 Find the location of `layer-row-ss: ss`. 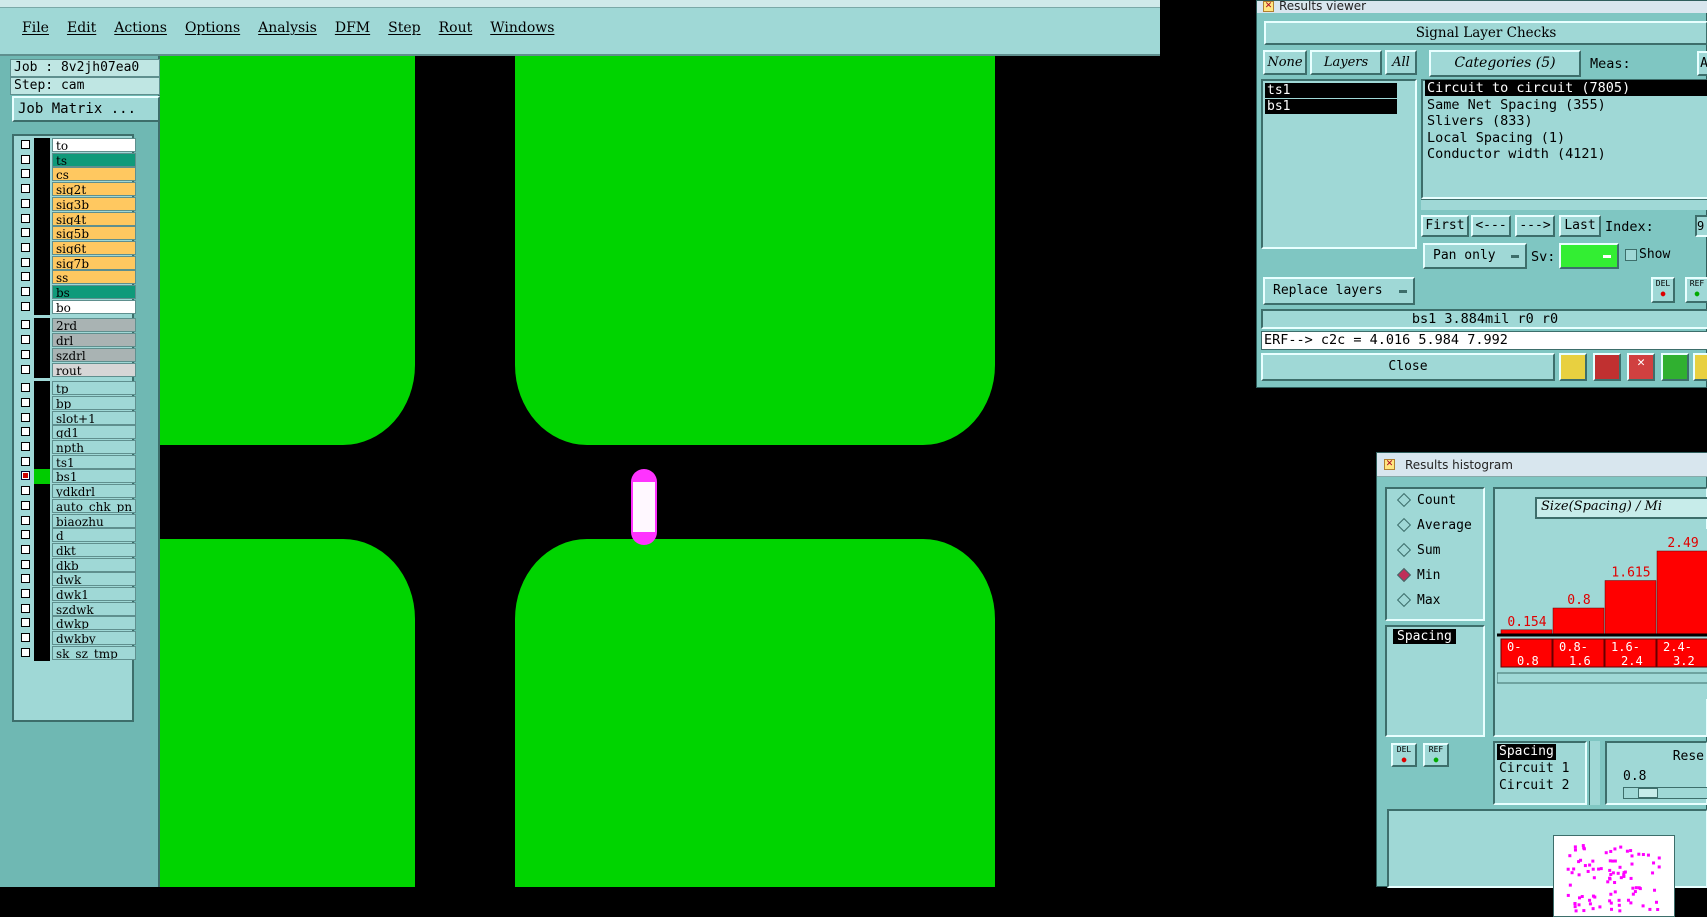

layer-row-ss: ss is located at coordinates (76, 278).